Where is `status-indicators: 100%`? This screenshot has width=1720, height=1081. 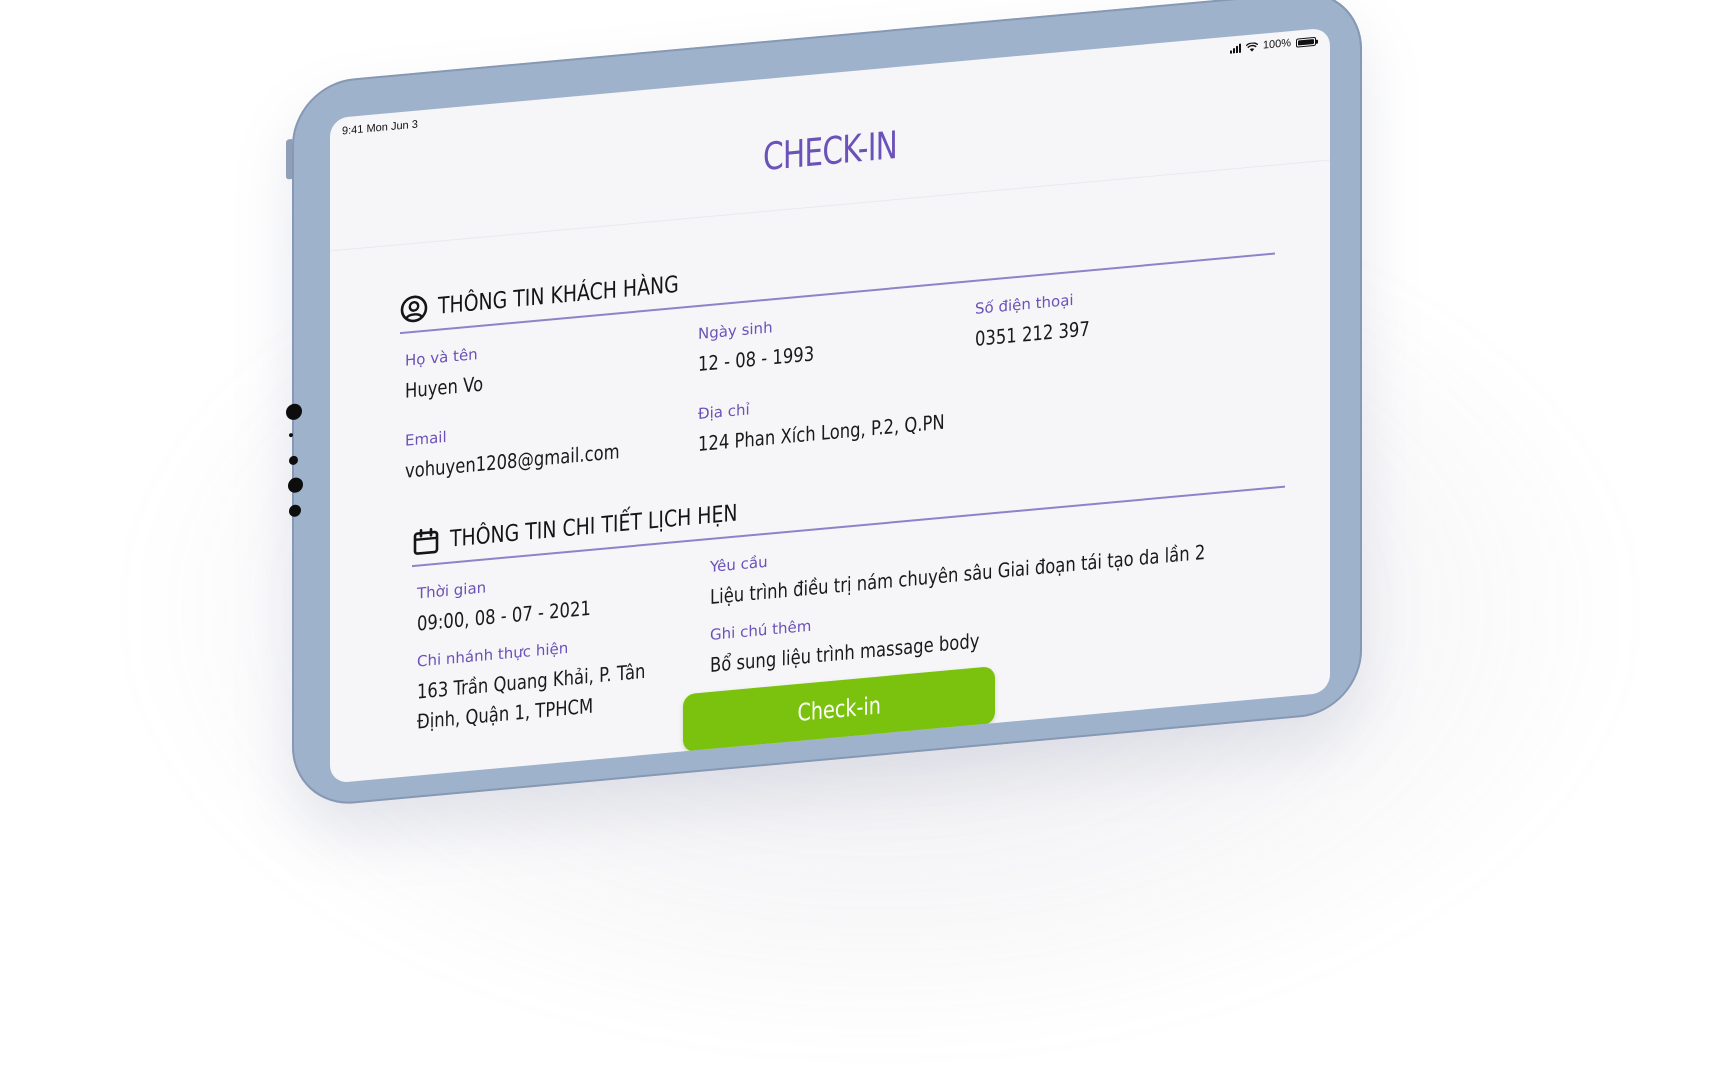 status-indicators: 100% is located at coordinates (1272, 45).